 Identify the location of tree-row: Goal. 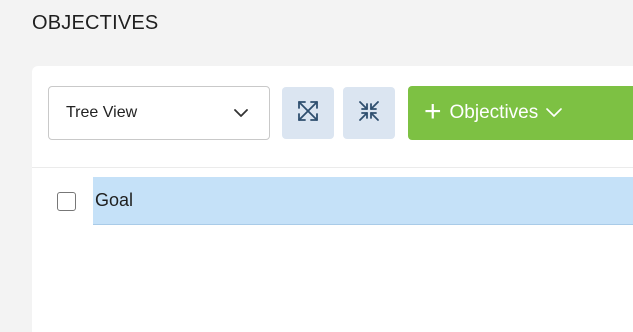
(332, 201).